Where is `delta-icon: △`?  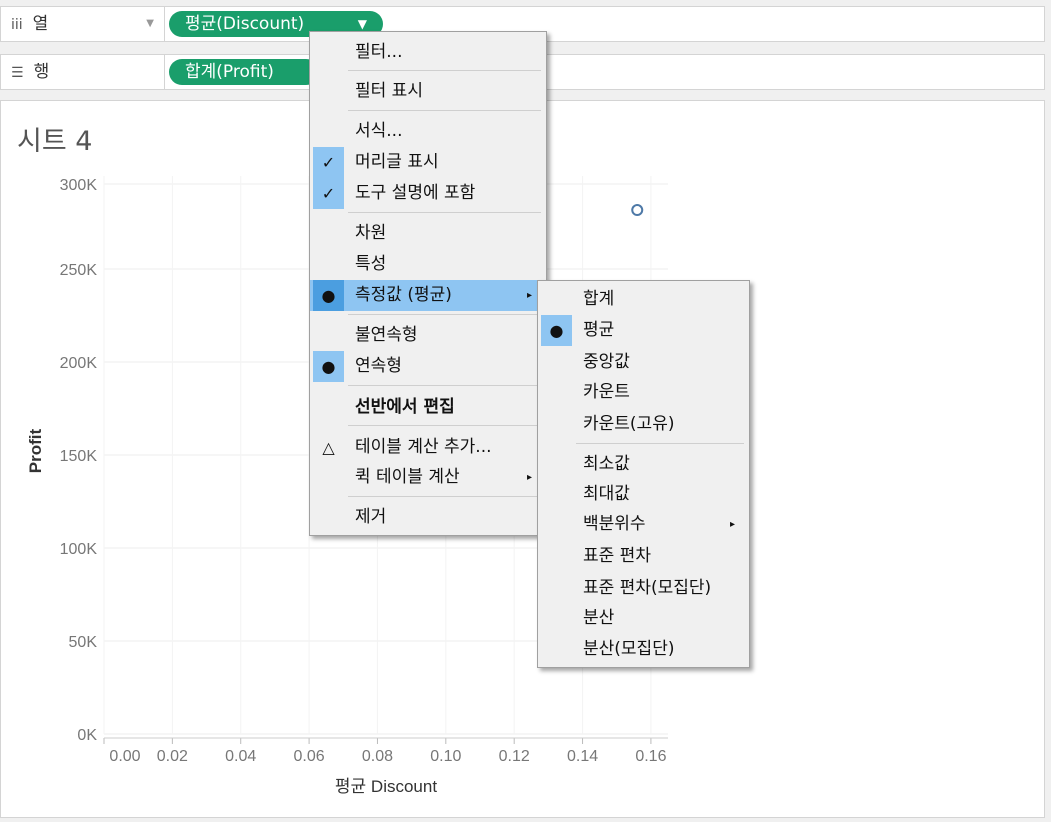 delta-icon: △ is located at coordinates (328, 447).